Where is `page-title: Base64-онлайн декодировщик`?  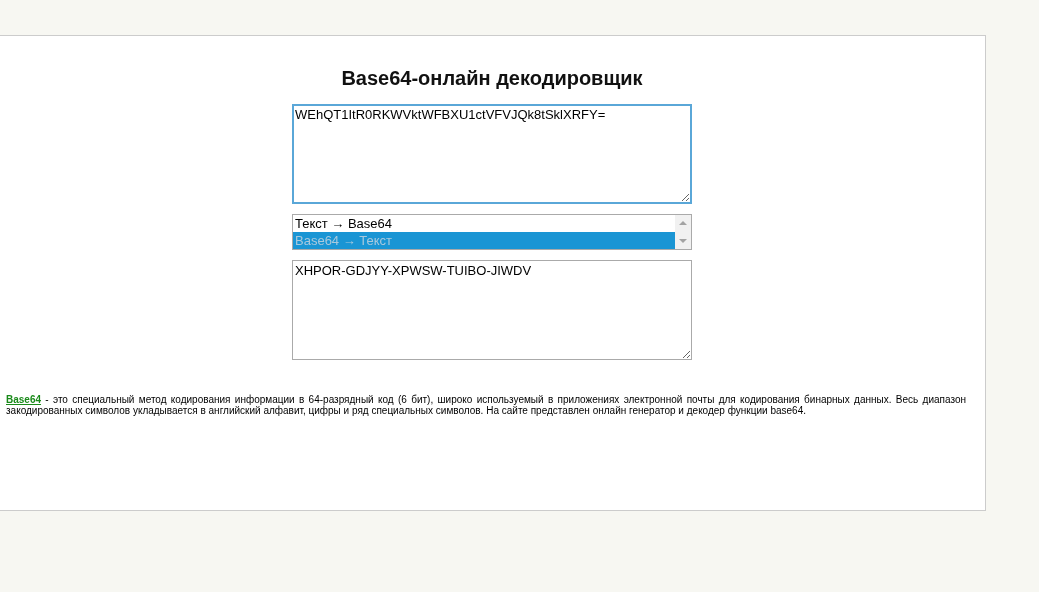 page-title: Base64-онлайн декодировщик is located at coordinates (492, 78).